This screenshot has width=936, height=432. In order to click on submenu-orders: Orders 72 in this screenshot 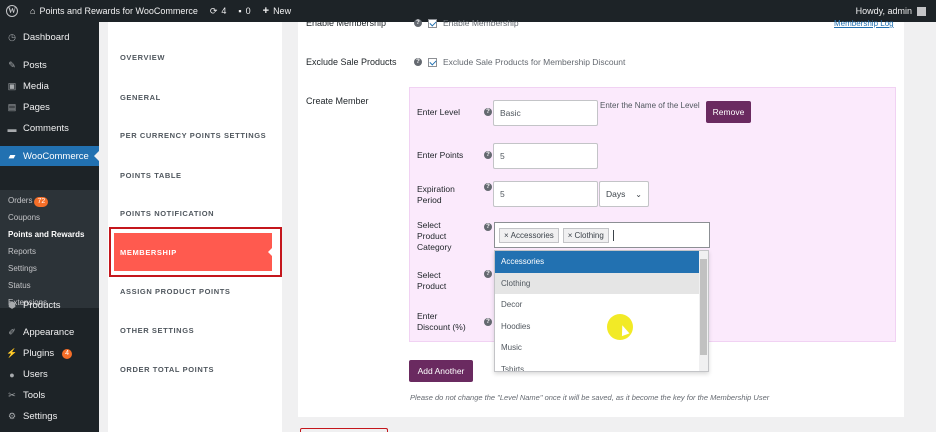, I will do `click(28, 201)`.